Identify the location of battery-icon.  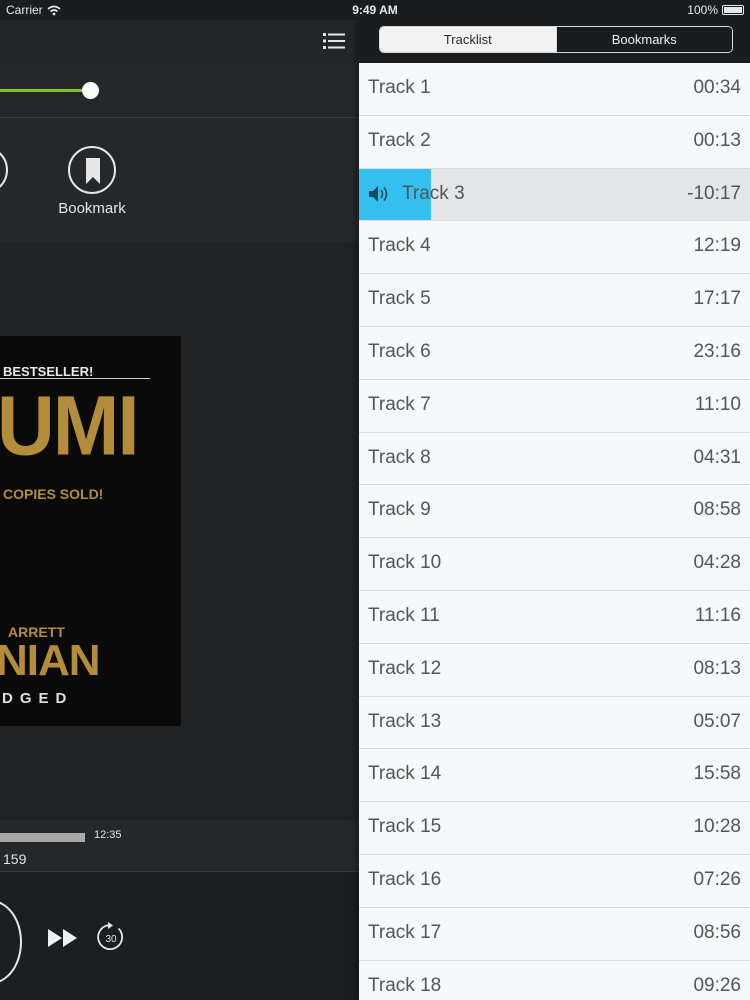
(733, 10).